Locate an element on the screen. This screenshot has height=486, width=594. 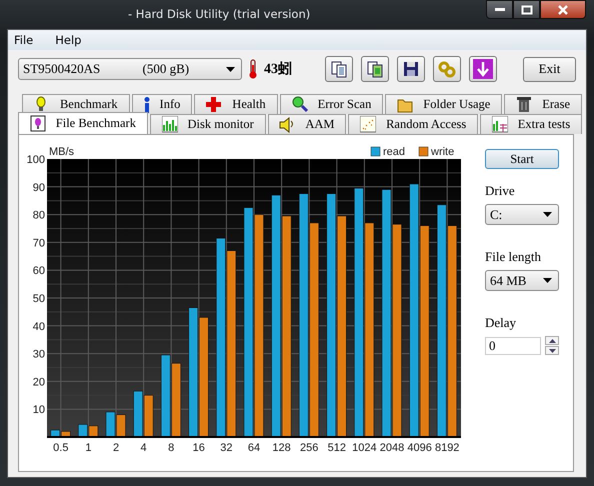
axis-label: 32 is located at coordinates (226, 448).